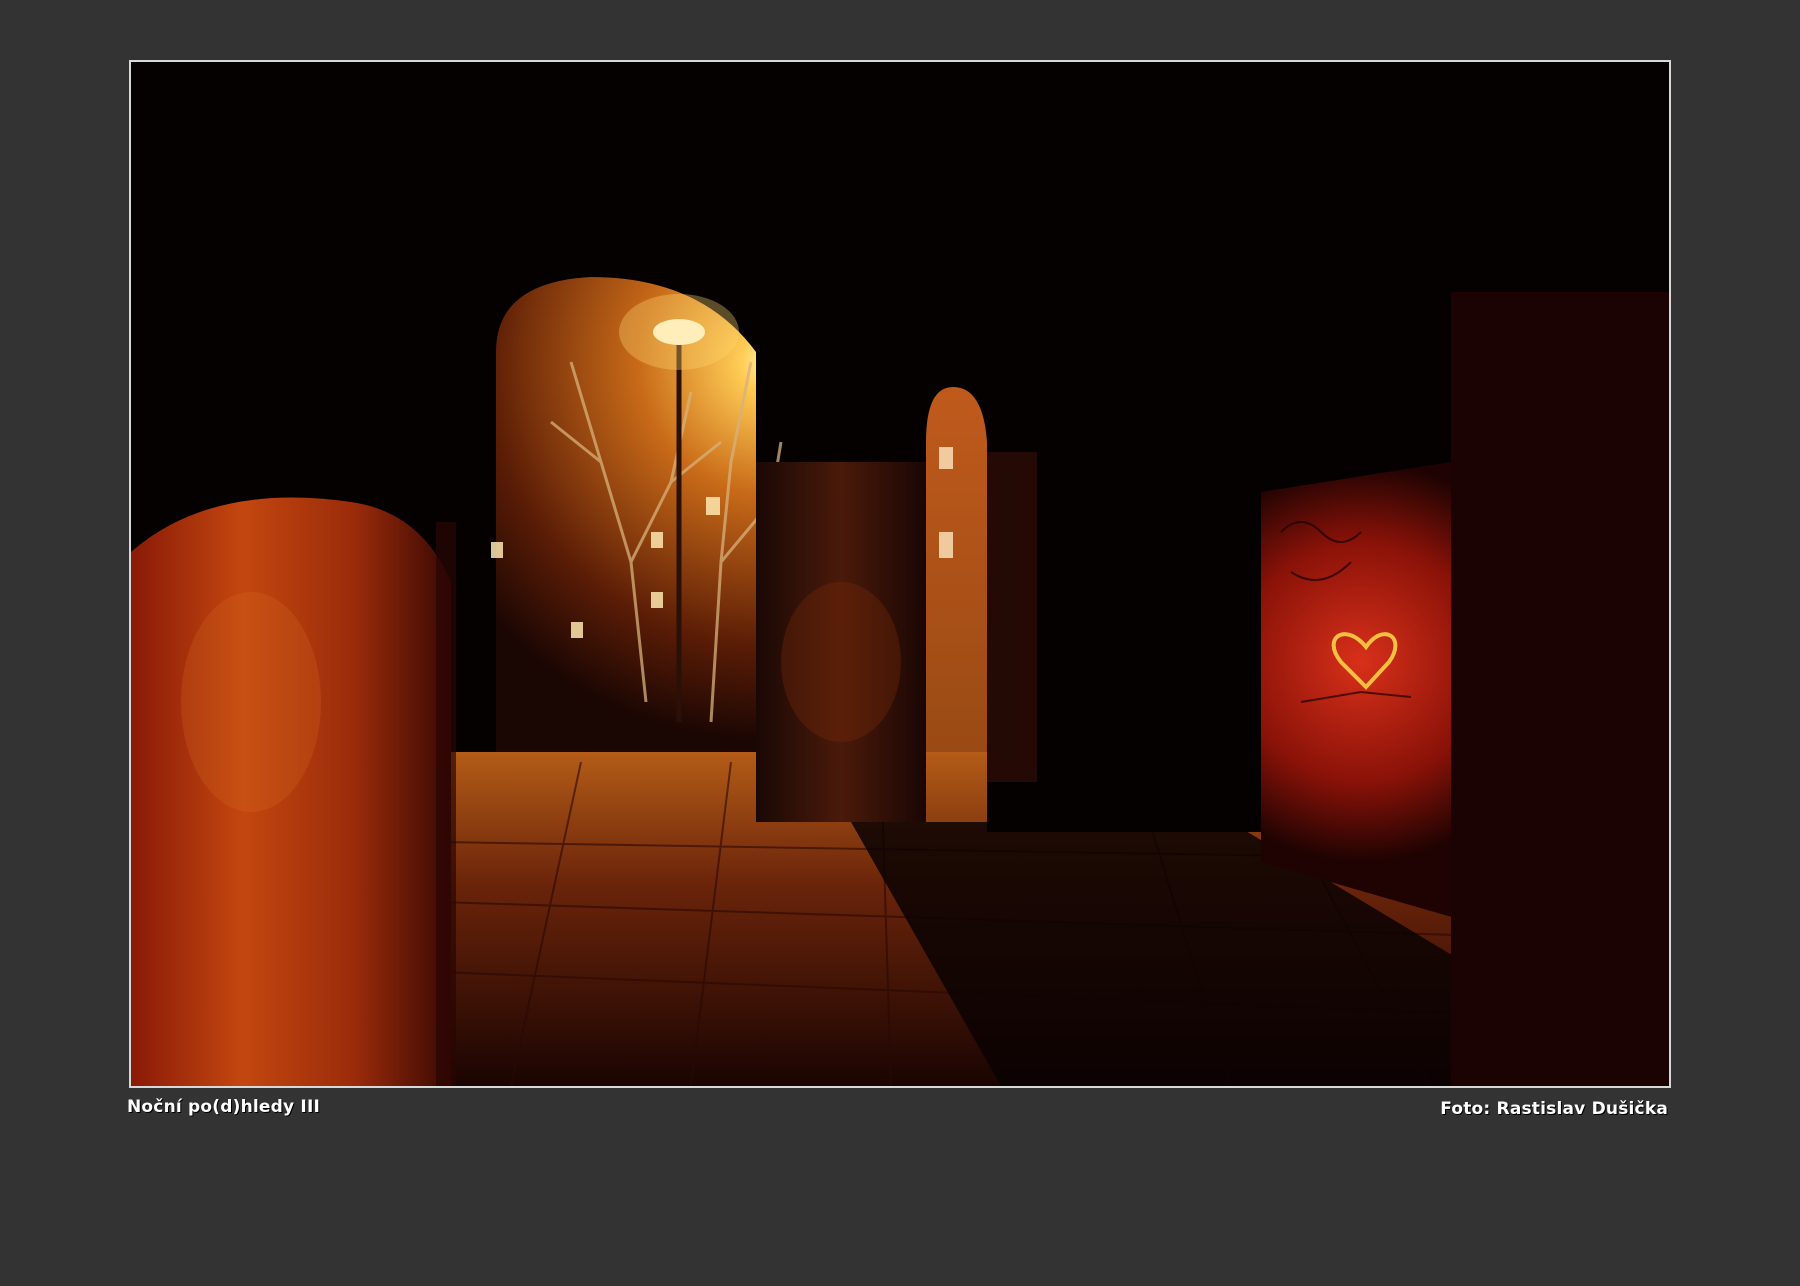 This screenshot has height=1286, width=1800. I want to click on small-archway, so click(956, 569).